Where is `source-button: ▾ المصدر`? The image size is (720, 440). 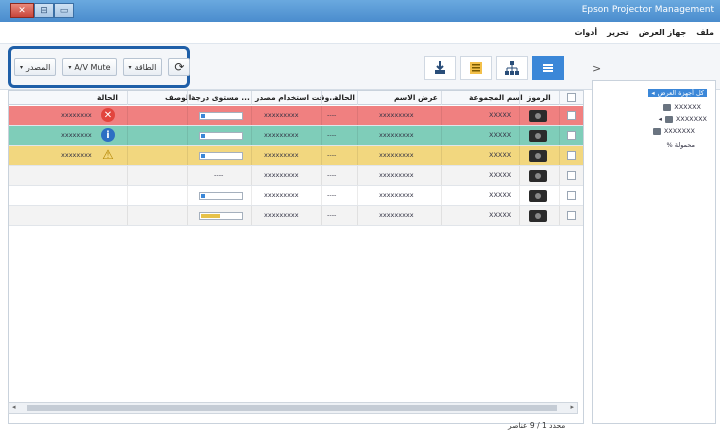
source-button: ▾ المصدر is located at coordinates (35, 67).